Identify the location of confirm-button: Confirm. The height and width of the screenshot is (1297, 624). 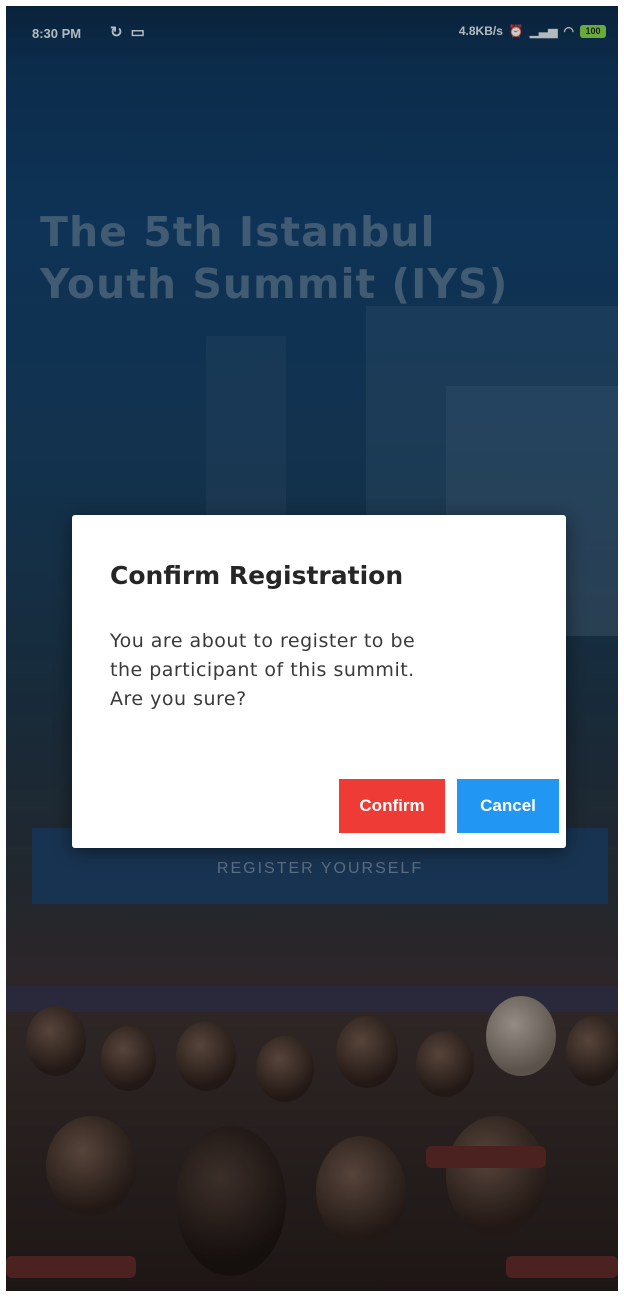
(392, 806).